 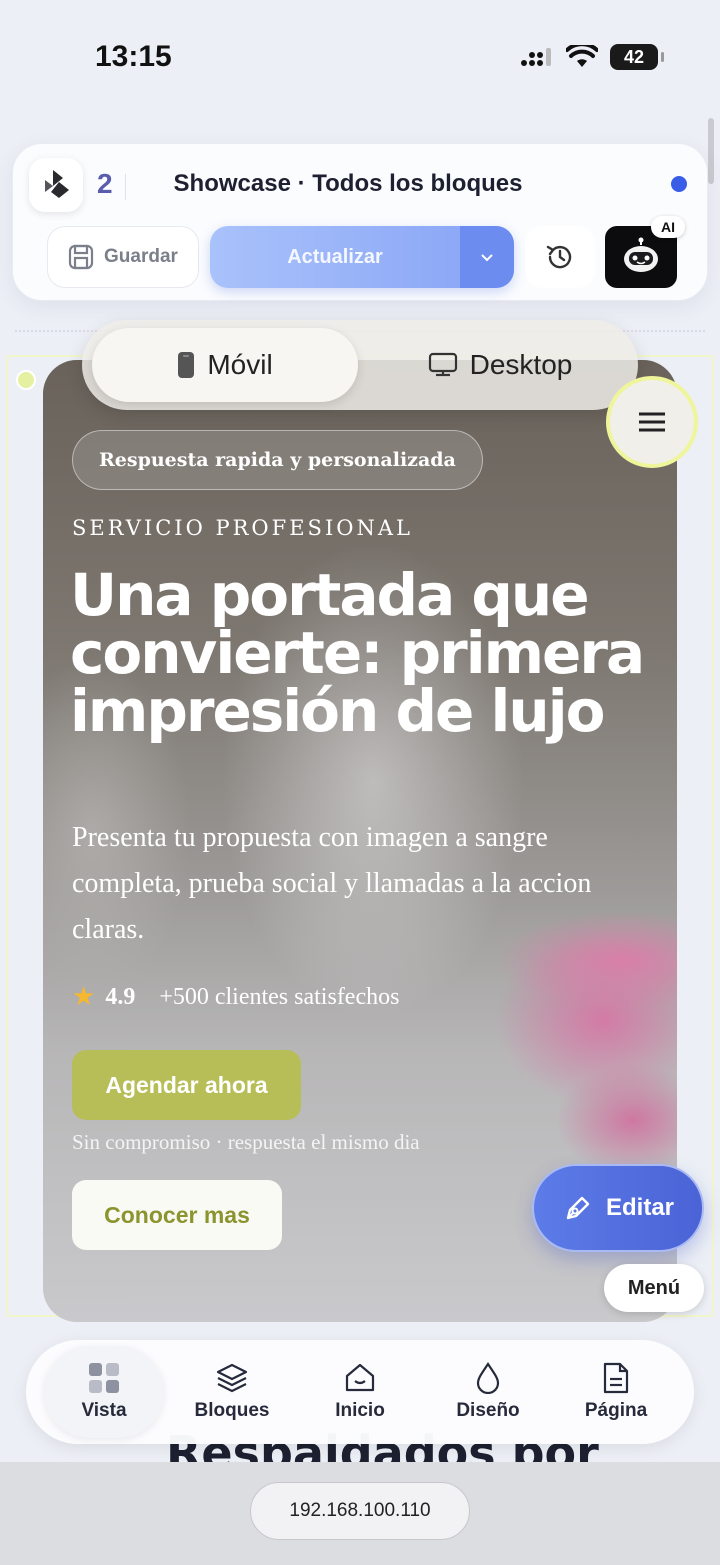 I want to click on document-title: Showcase · Todos los bloques, so click(x=348, y=183).